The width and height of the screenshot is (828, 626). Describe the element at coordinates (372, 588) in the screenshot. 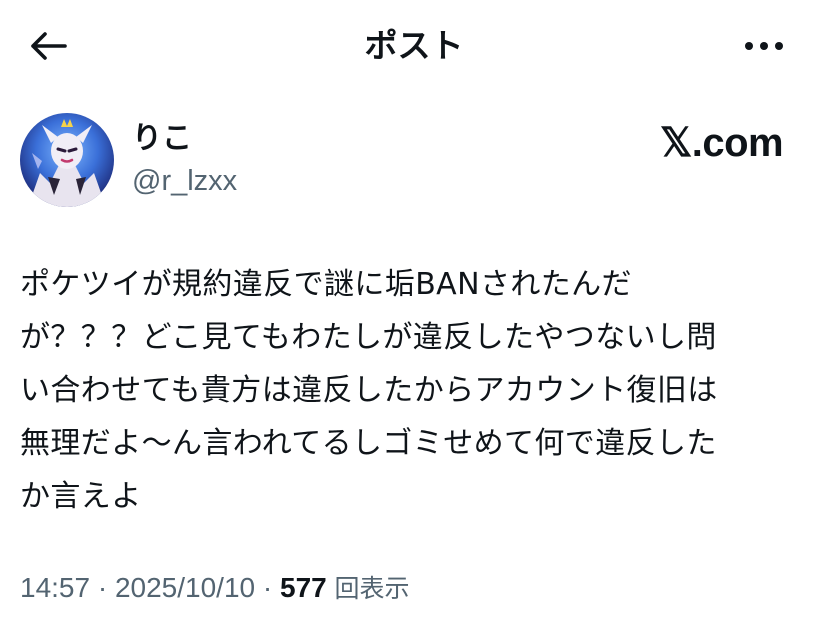

I see `views-label: 回表示` at that location.